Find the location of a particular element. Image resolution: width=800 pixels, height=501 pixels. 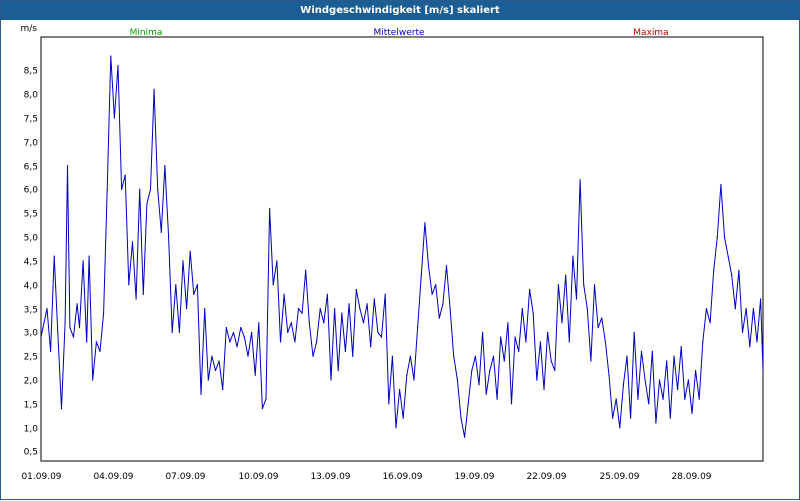

y-tick-label: 4,5 is located at coordinates (31, 263).